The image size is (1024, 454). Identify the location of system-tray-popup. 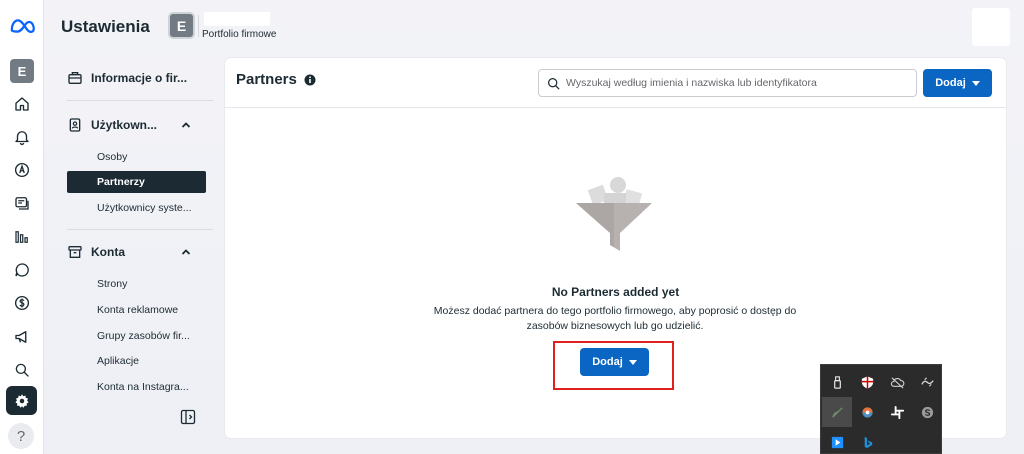
(881, 409).